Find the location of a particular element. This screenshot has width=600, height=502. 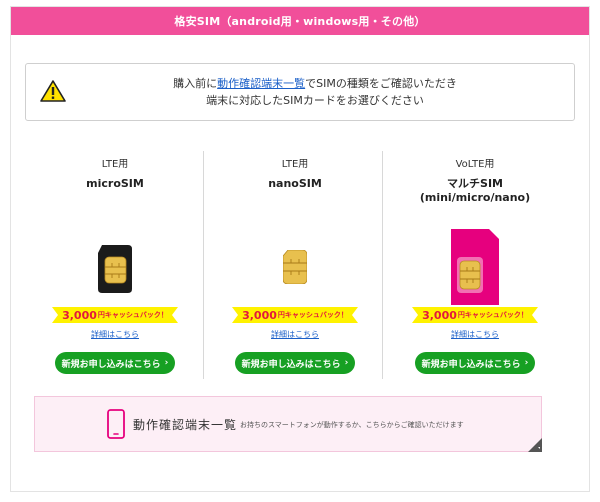

section-header: 格安SIM（android用・windows用・その他） is located at coordinates (300, 21).